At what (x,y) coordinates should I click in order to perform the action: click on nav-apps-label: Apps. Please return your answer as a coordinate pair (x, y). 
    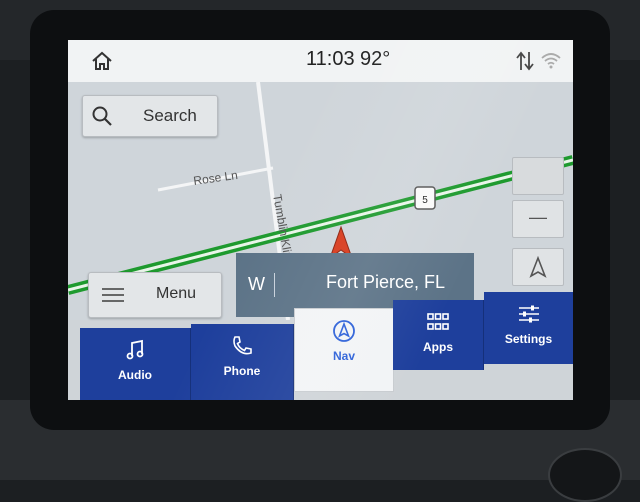
    Looking at the image, I should click on (438, 347).